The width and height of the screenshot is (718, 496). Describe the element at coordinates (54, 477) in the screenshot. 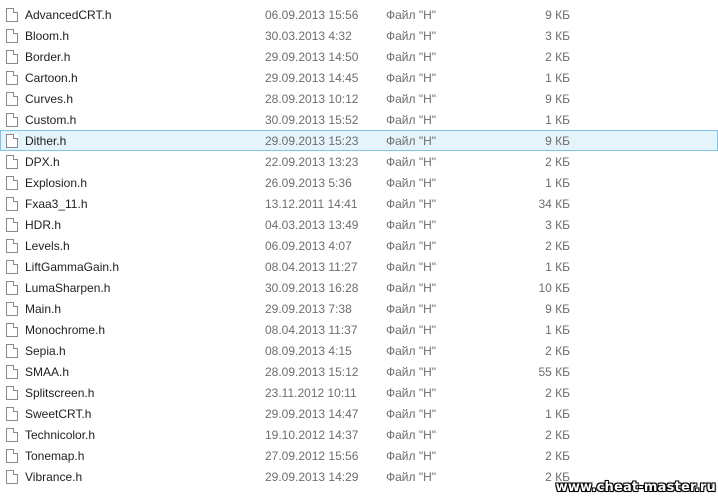

I see `file-name: Vibrance.h` at that location.